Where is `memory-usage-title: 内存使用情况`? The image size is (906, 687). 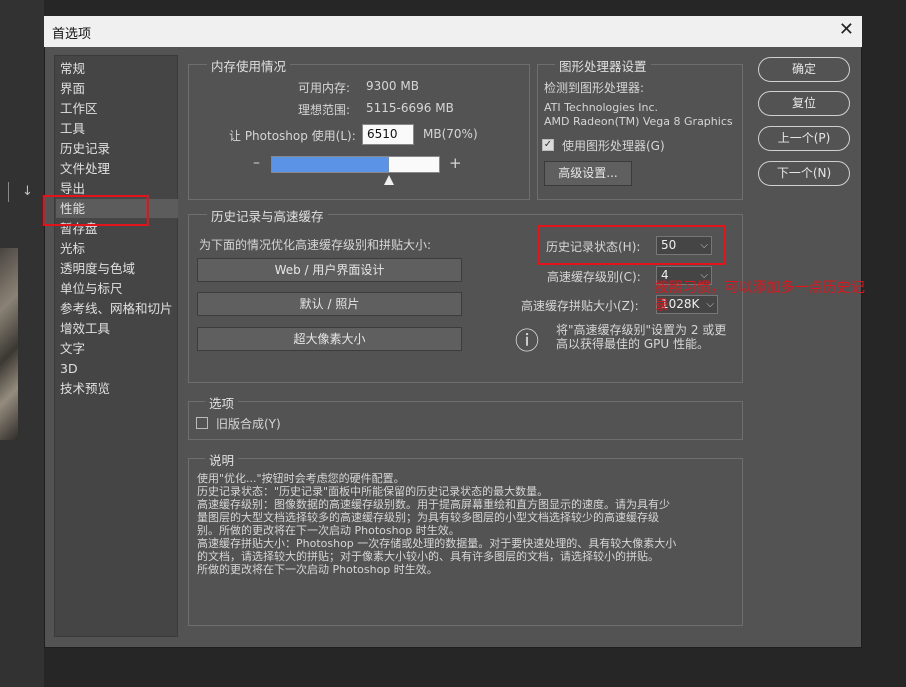
memory-usage-title: 内存使用情况 is located at coordinates (249, 65).